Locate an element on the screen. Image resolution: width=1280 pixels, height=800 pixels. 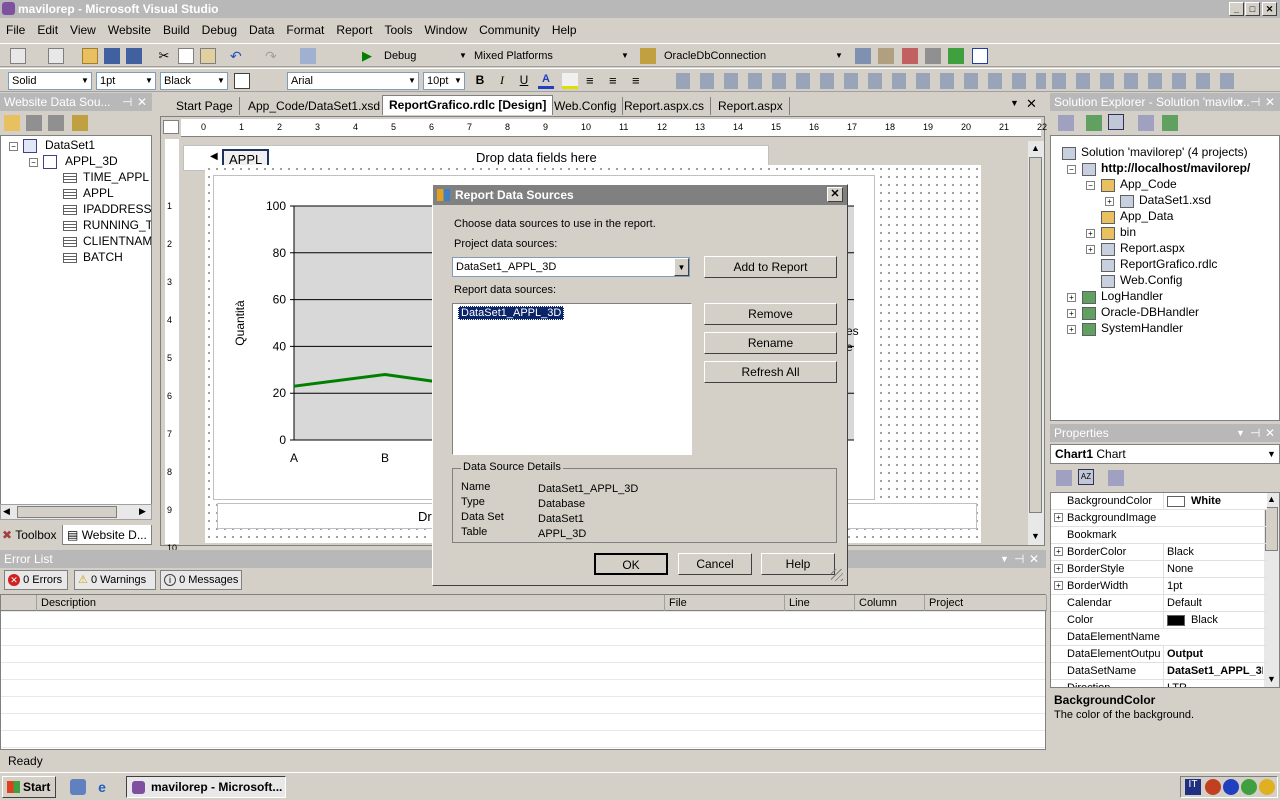
menu-data: Data is located at coordinates (261, 30).